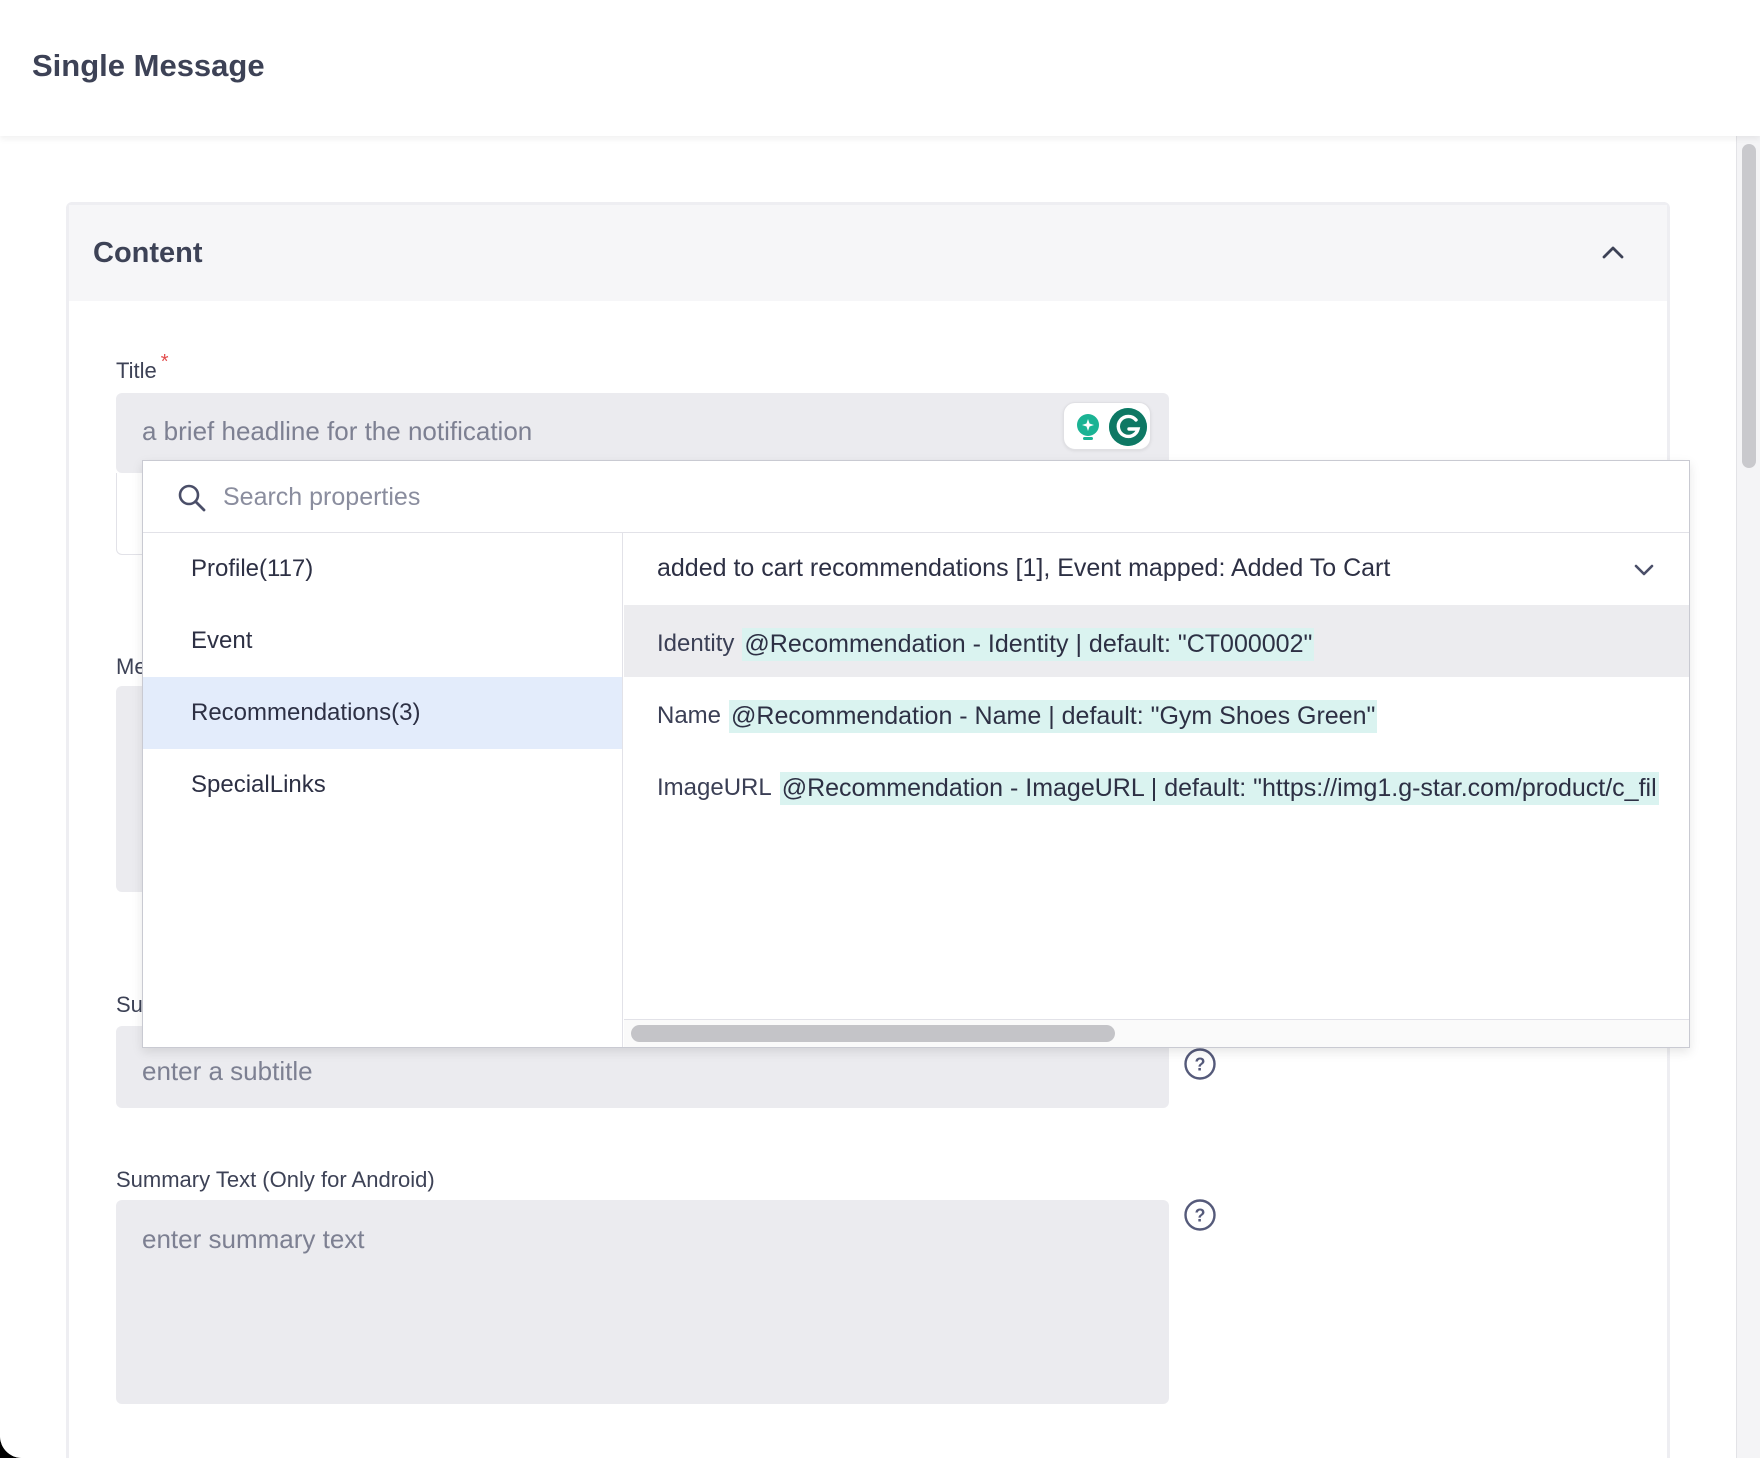 This screenshot has height=1458, width=1760. What do you see at coordinates (714, 787) in the screenshot?
I see `property-name: ImageURL` at bounding box center [714, 787].